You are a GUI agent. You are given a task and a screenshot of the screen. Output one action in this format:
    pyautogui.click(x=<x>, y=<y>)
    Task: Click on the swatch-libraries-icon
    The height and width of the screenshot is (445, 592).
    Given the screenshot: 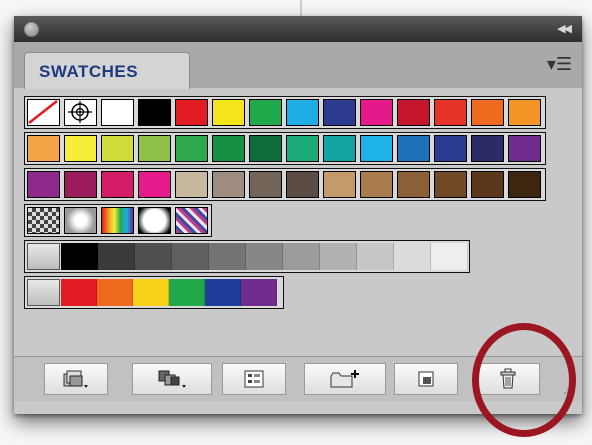 What is the action you would take?
    pyautogui.click(x=75, y=379)
    